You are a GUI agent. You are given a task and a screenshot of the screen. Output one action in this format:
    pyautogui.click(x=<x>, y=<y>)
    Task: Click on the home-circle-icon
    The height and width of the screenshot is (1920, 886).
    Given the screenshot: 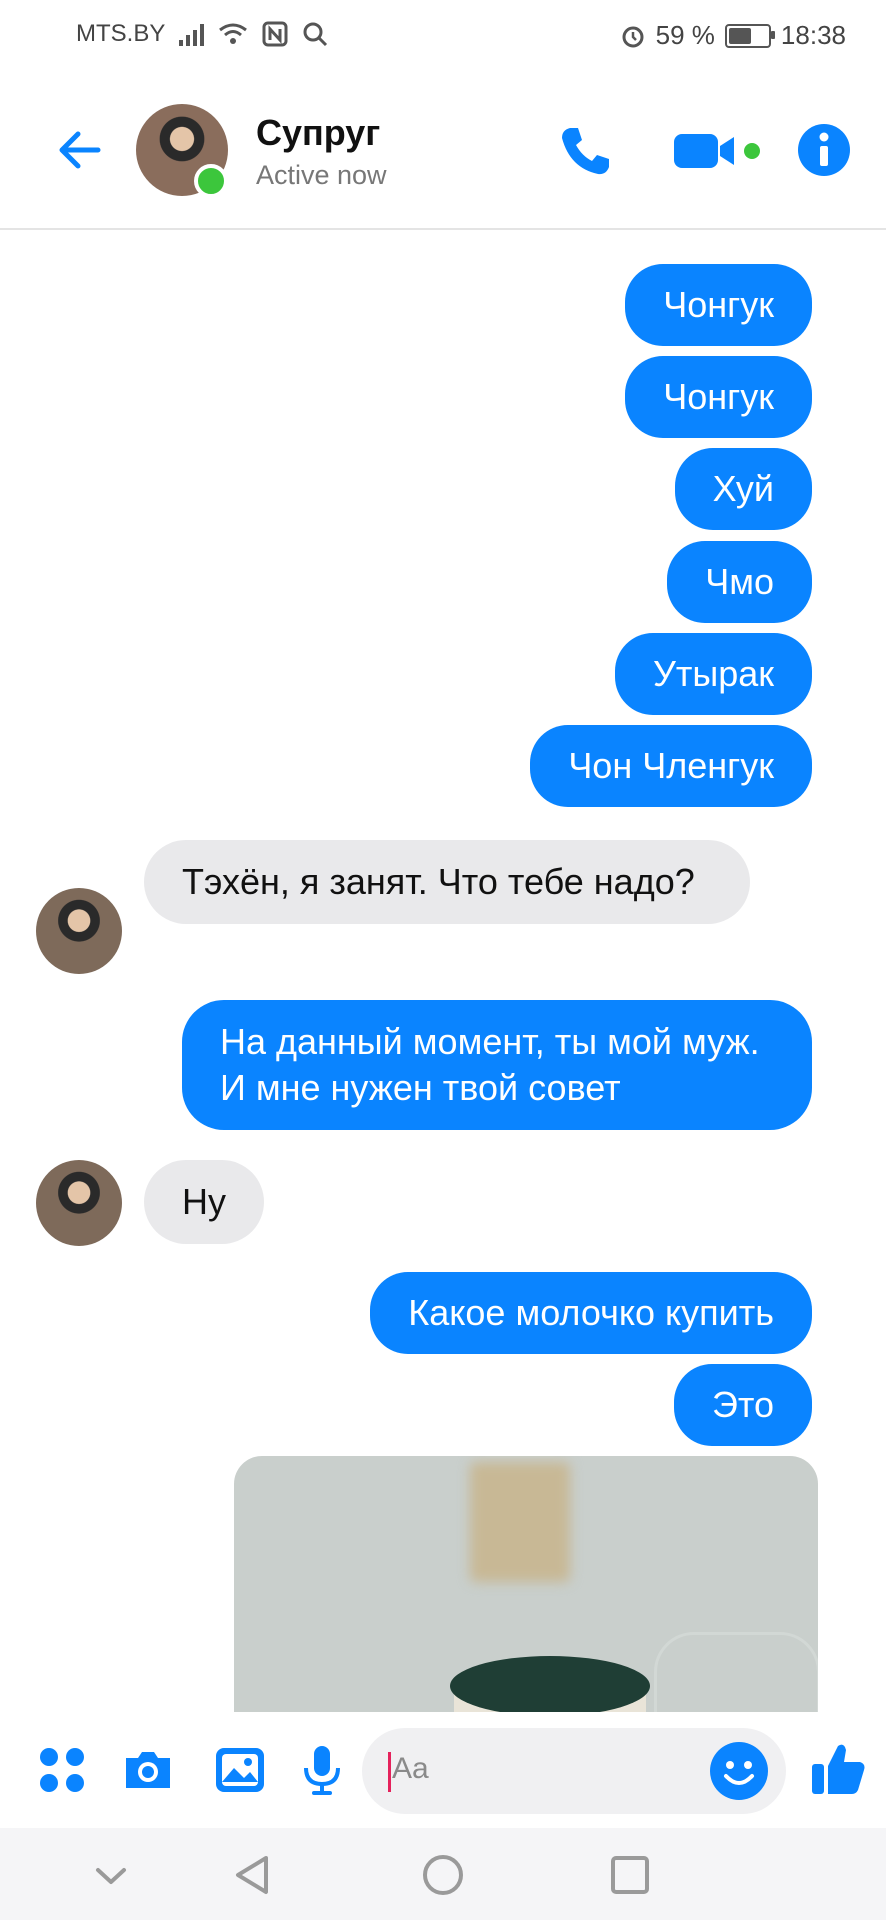 What is the action you would take?
    pyautogui.click(x=443, y=1875)
    